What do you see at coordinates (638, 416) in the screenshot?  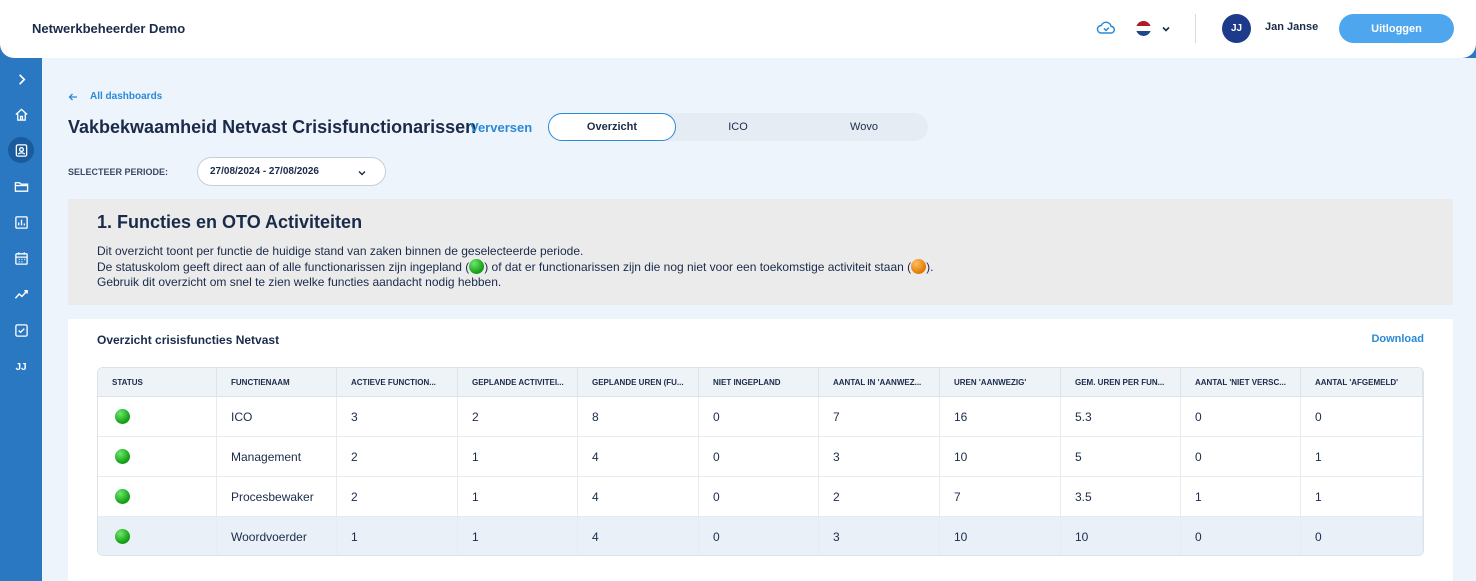 I see `table-cell: 8` at bounding box center [638, 416].